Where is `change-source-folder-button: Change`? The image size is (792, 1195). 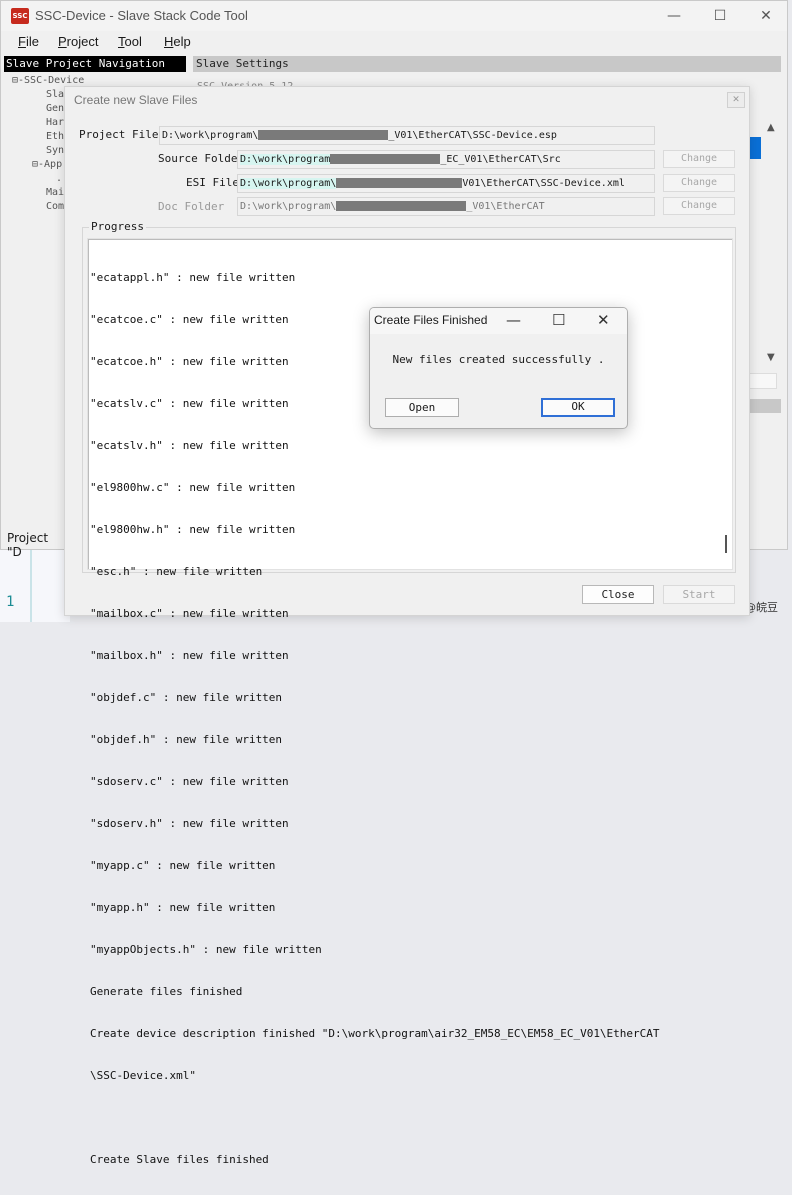 change-source-folder-button: Change is located at coordinates (699, 159).